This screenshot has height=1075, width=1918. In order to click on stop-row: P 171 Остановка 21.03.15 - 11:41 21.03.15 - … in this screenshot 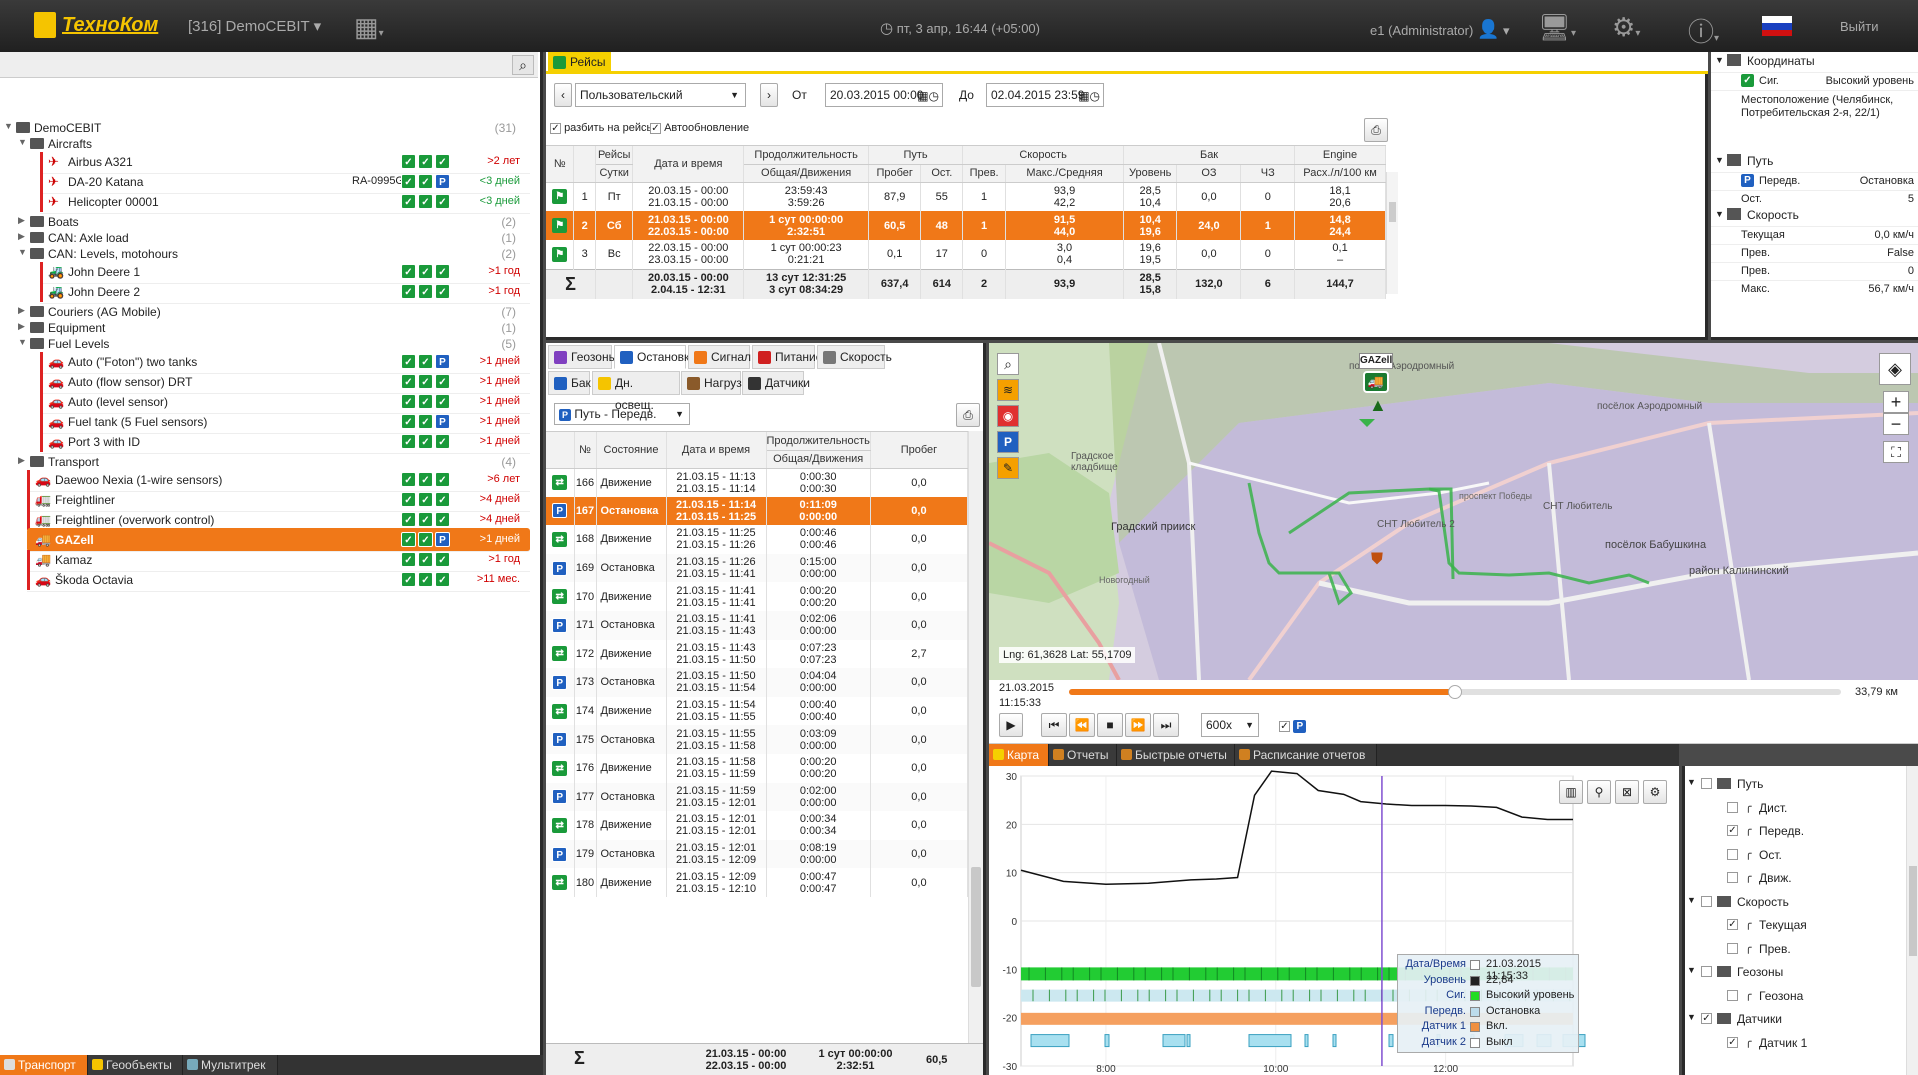, I will do `click(757, 625)`.